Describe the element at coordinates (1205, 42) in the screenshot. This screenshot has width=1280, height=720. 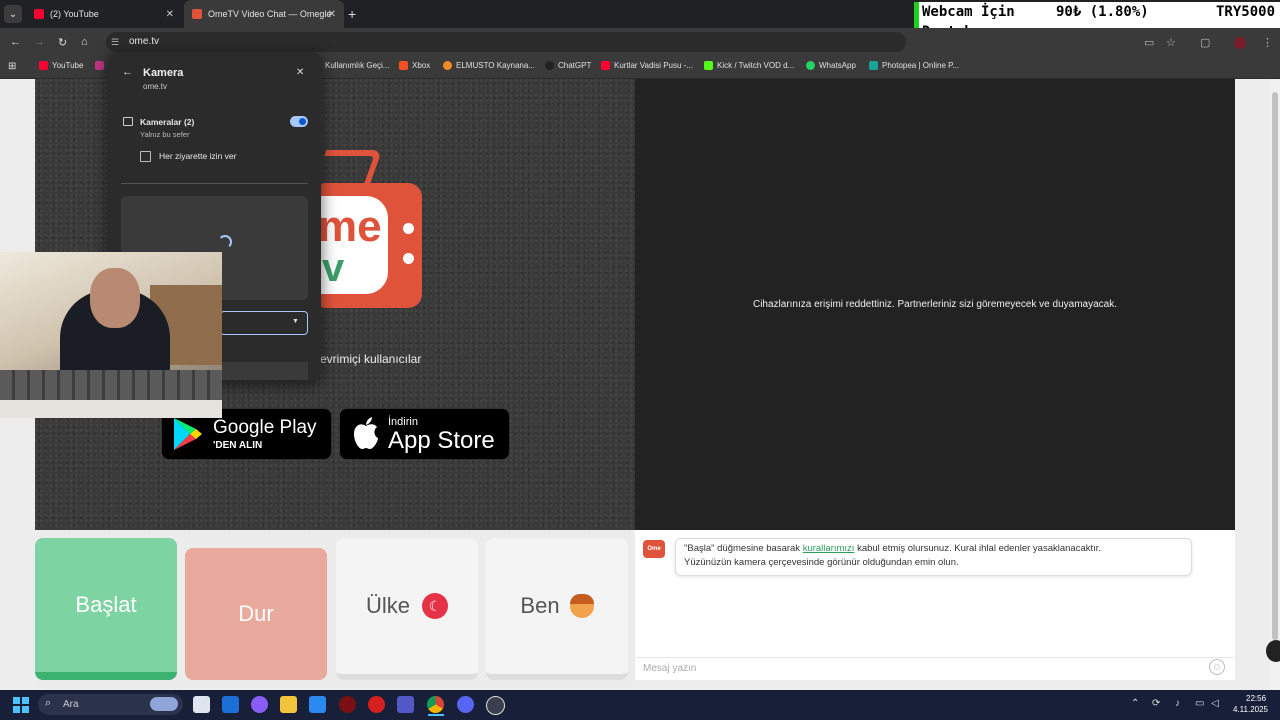
I see `extensions-icon: ▢` at that location.